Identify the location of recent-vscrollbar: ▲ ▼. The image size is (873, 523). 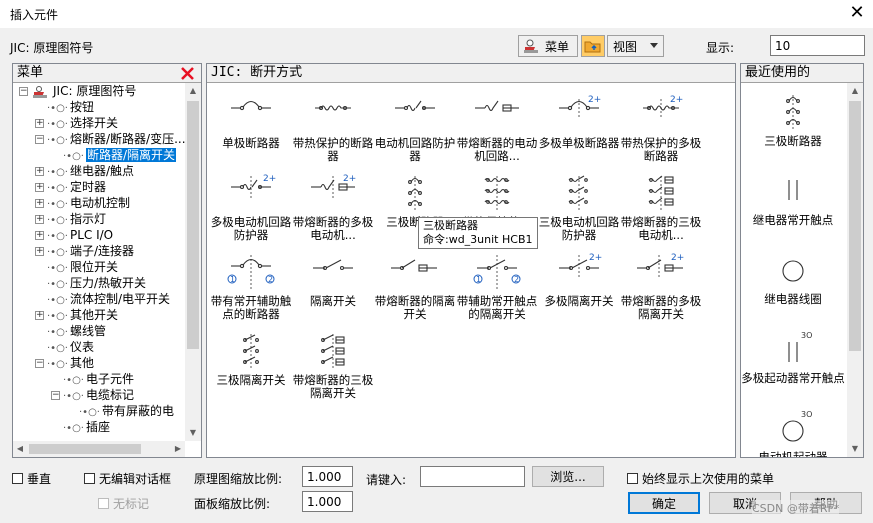
(855, 270).